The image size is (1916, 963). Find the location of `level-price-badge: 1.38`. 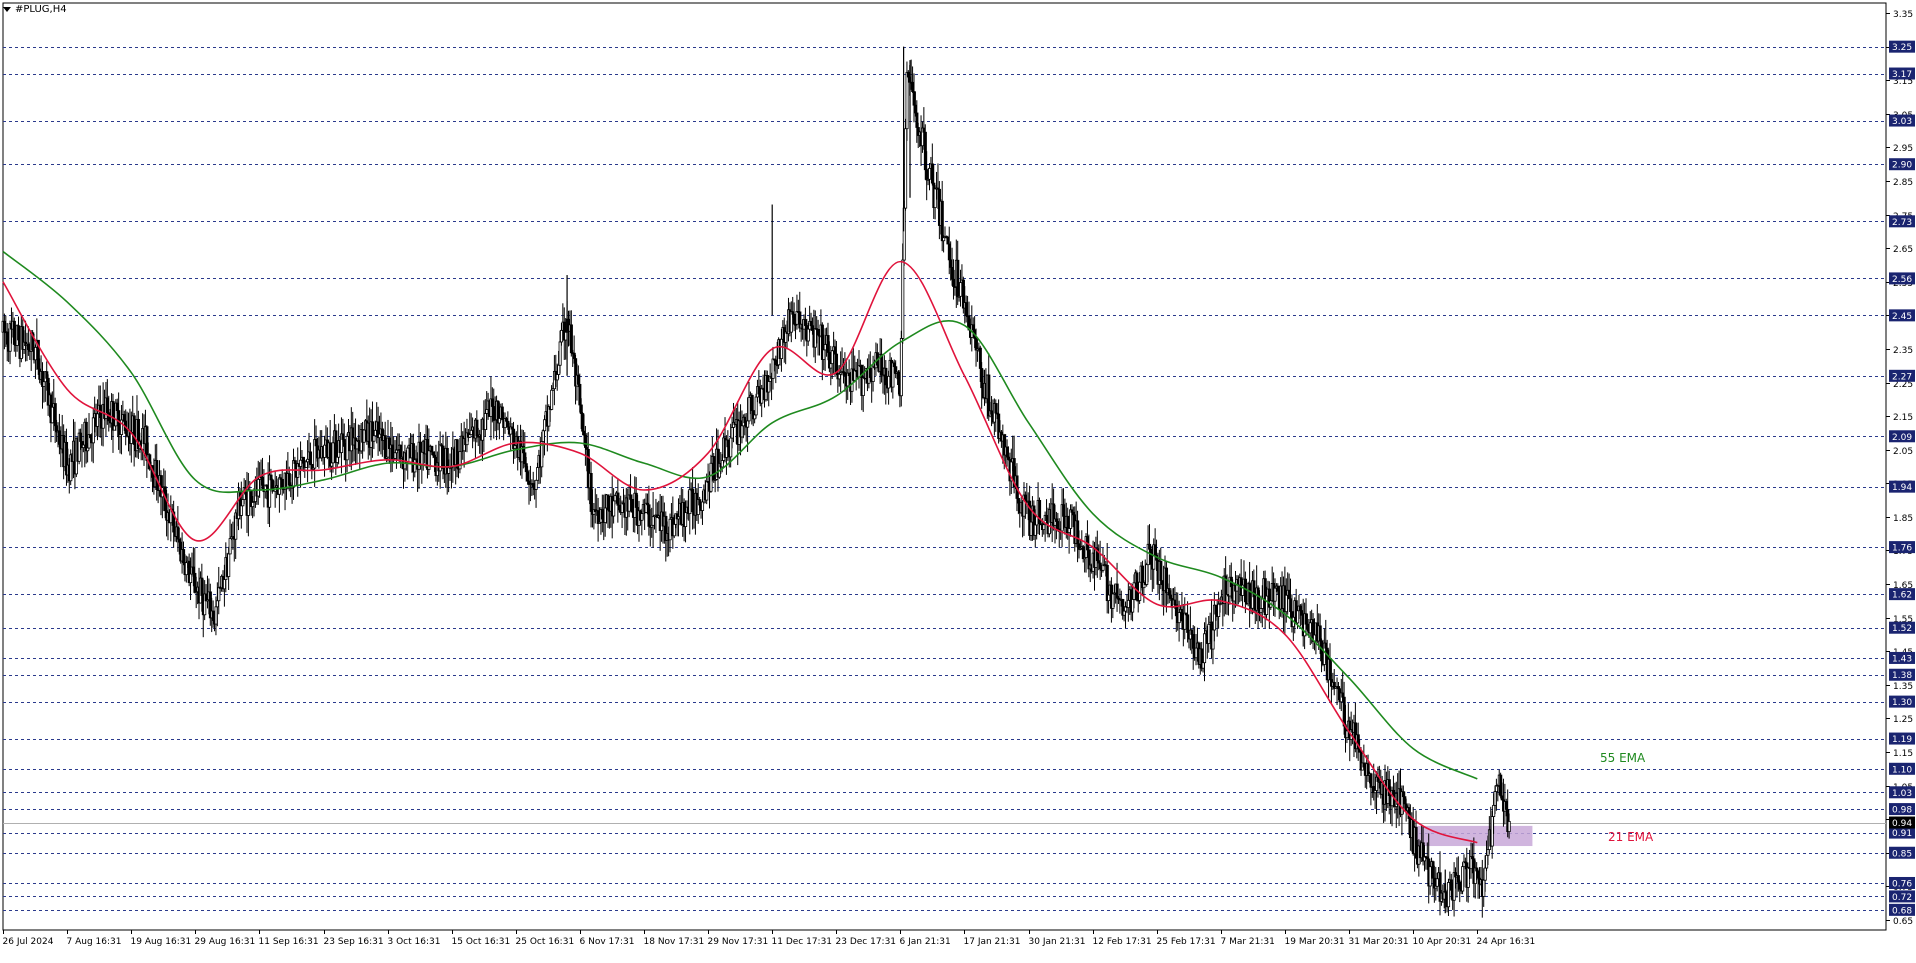

level-price-badge: 1.38 is located at coordinates (1902, 674).